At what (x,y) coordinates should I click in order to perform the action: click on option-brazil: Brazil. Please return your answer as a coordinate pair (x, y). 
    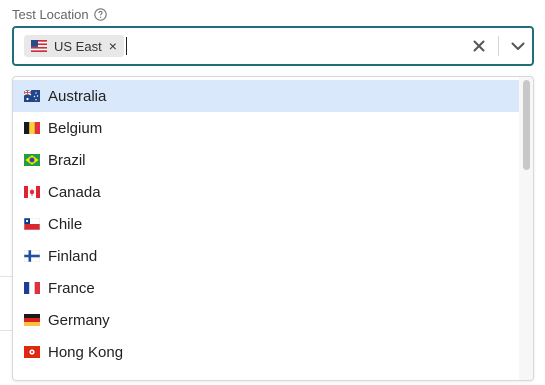
    Looking at the image, I should click on (266, 160).